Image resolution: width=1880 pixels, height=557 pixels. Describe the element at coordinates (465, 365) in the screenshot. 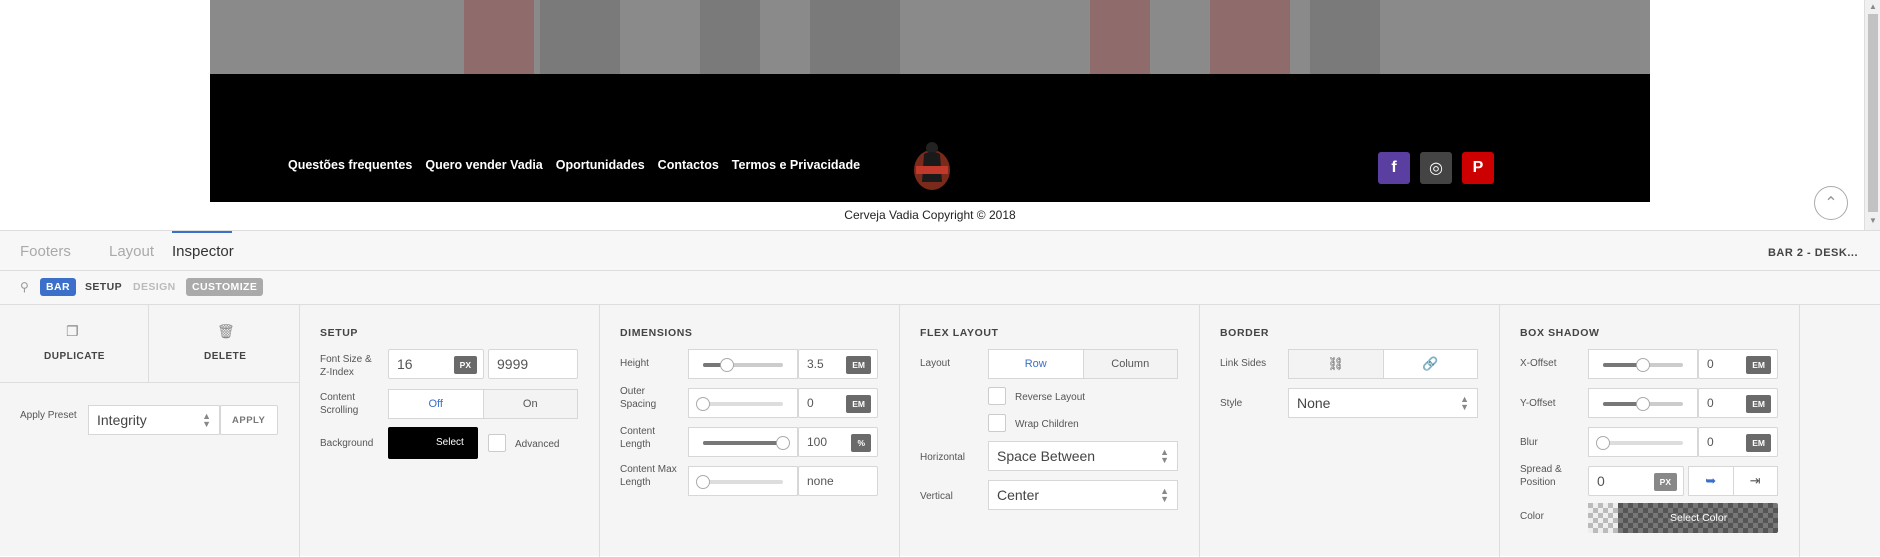

I see `font-size-unit: PX` at that location.